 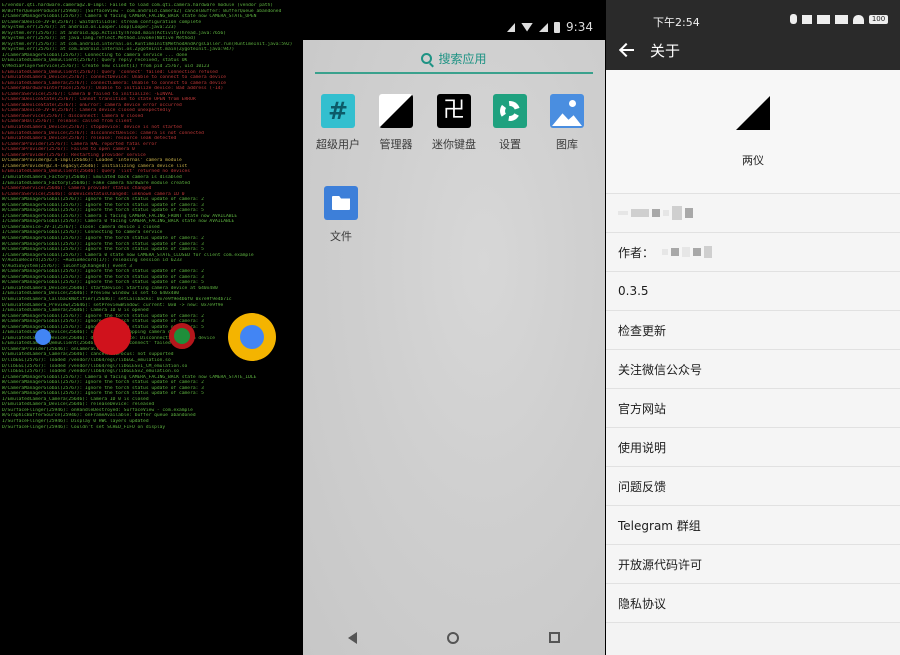 I want to click on app-gallery: 图库, so click(x=567, y=123).